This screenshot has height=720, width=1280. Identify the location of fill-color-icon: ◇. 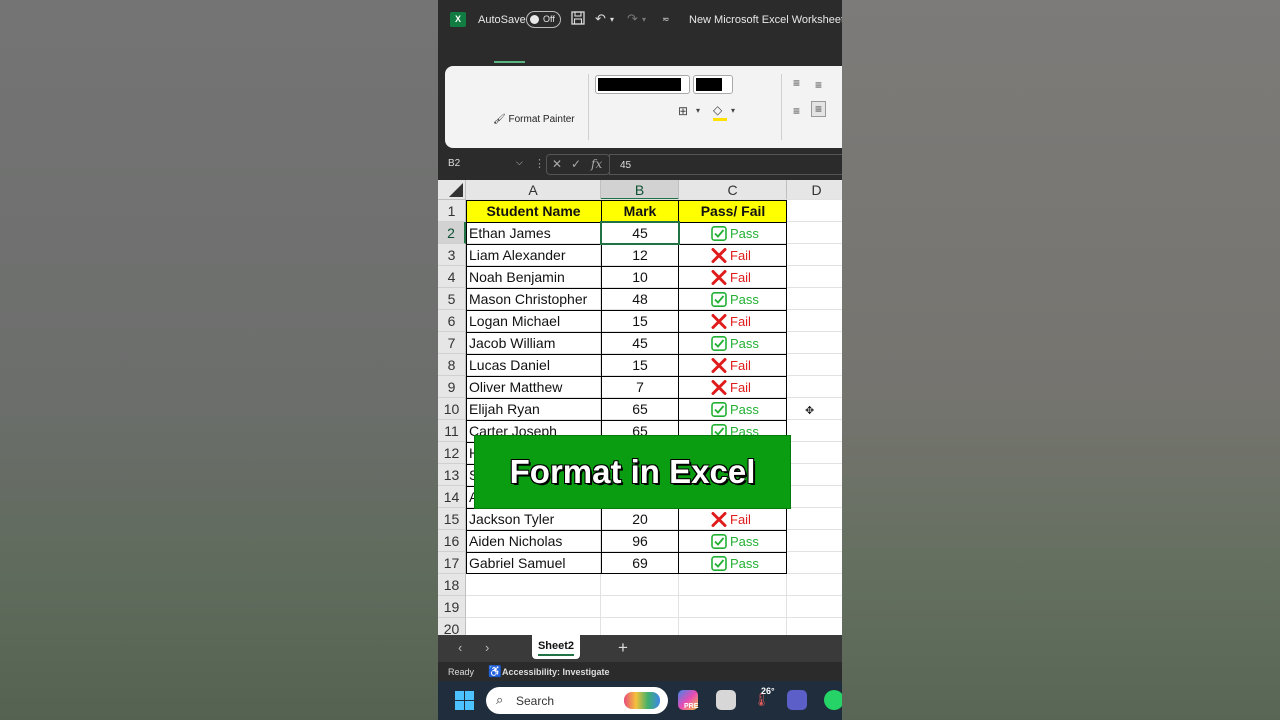
(717, 110).